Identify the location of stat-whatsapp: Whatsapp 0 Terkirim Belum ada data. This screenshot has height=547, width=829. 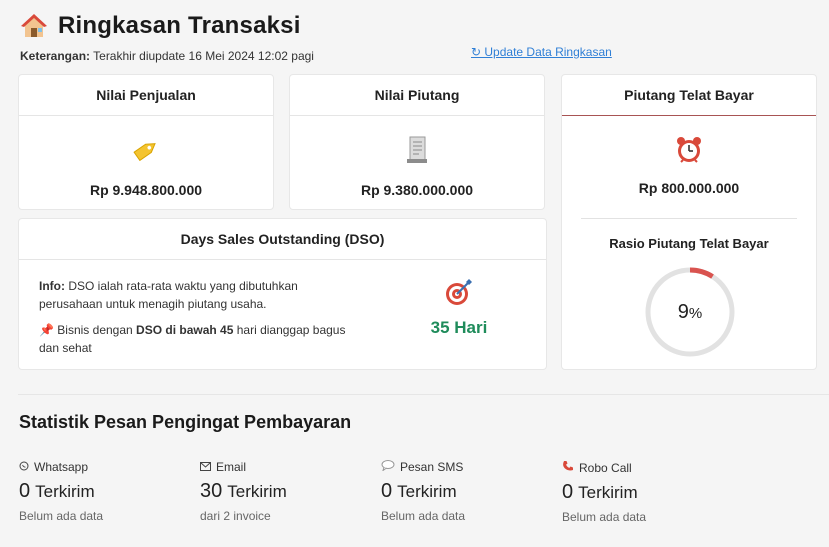
(104, 491).